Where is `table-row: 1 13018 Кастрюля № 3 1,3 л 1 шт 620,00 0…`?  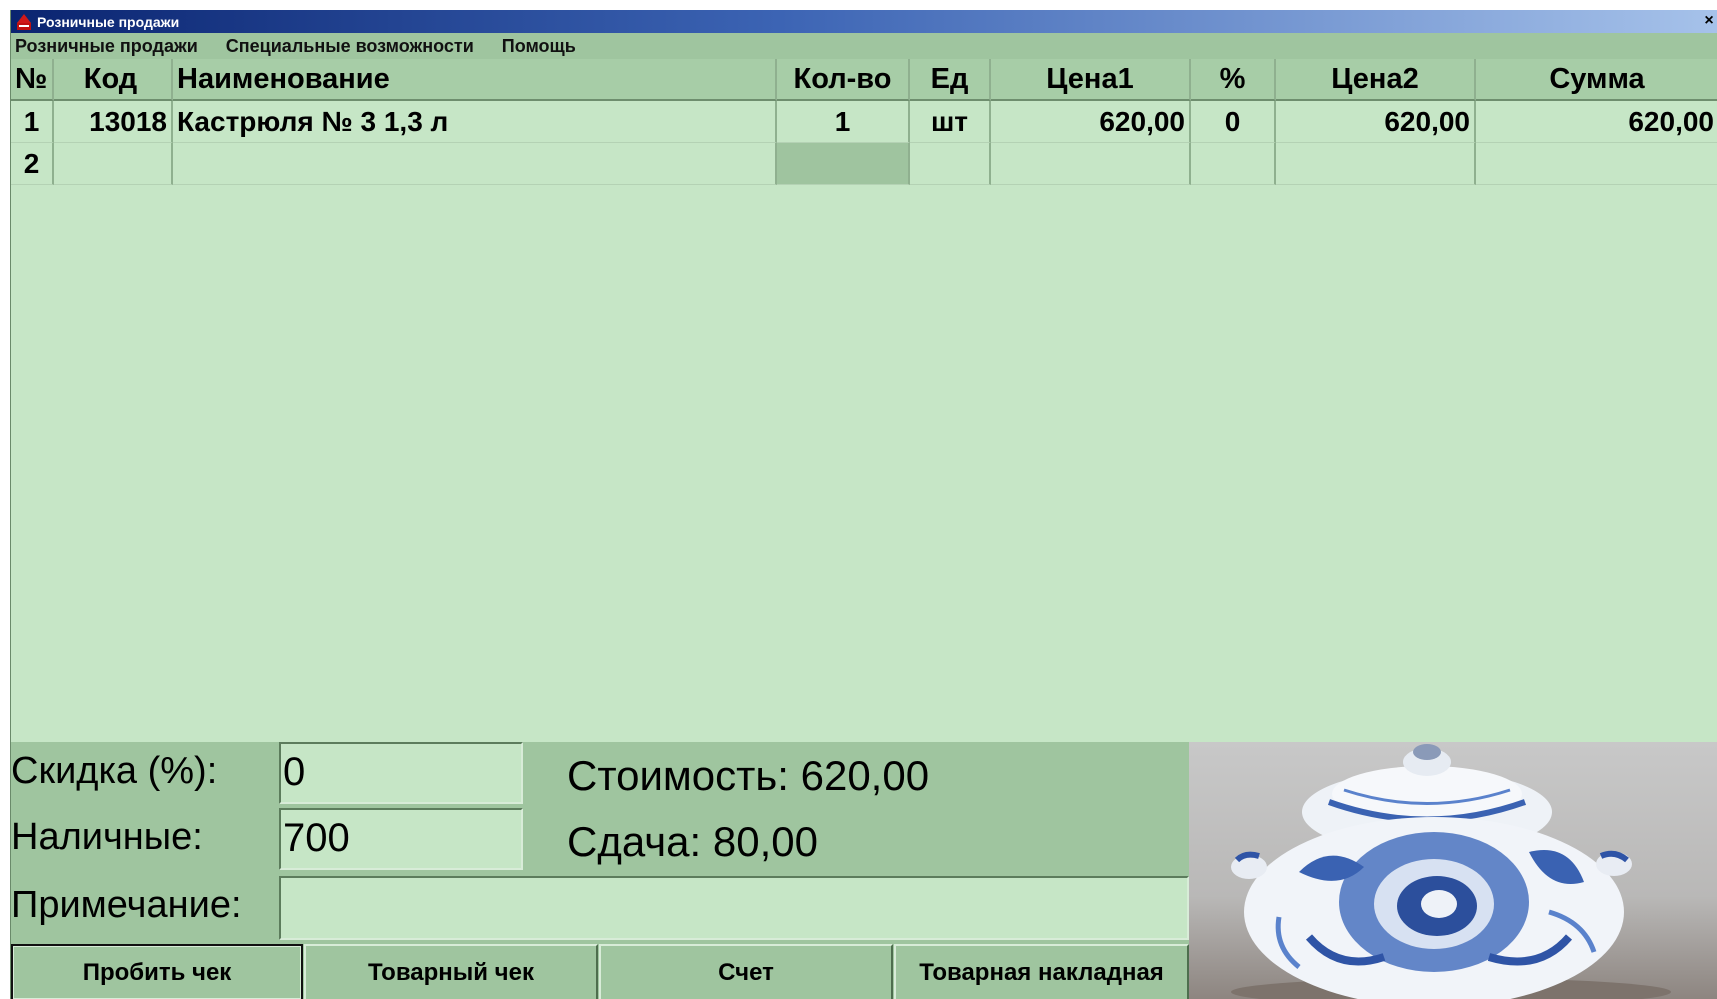 table-row: 1 13018 Кастрюля № 3 1,3 л 1 шт 620,00 0… is located at coordinates (864, 122).